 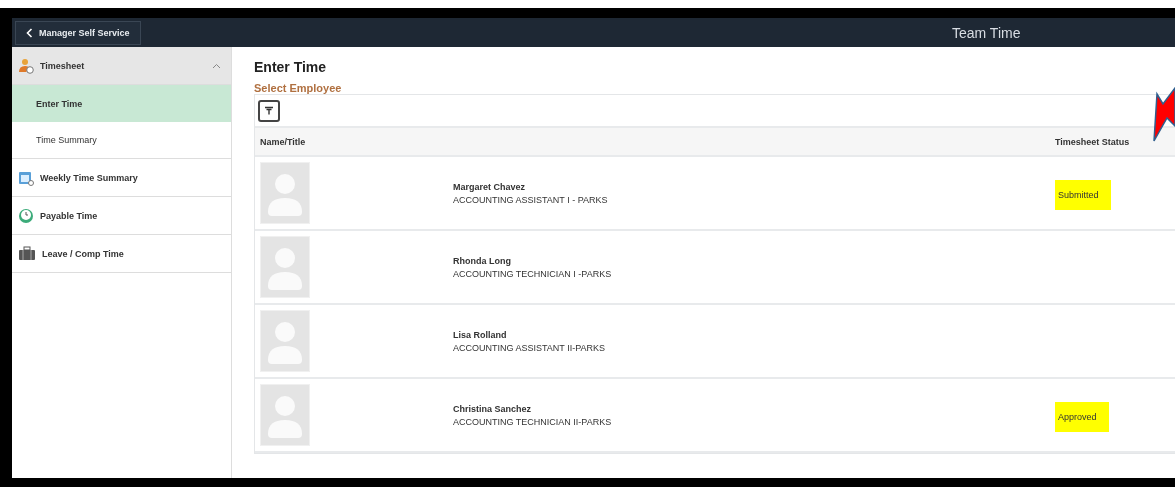 What do you see at coordinates (1092, 141) in the screenshot?
I see `column-header: Timesheet Status` at bounding box center [1092, 141].